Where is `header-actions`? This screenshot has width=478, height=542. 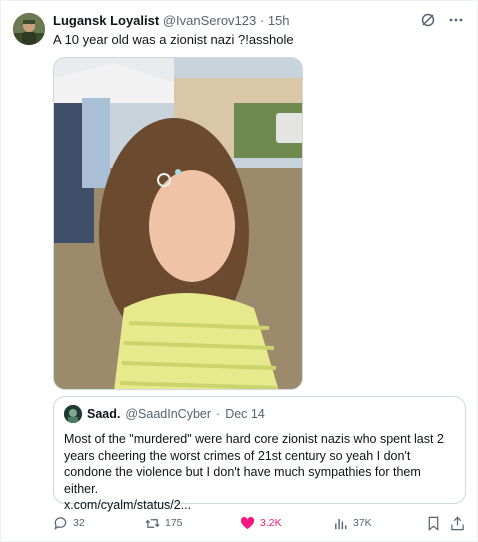 header-actions is located at coordinates (442, 20).